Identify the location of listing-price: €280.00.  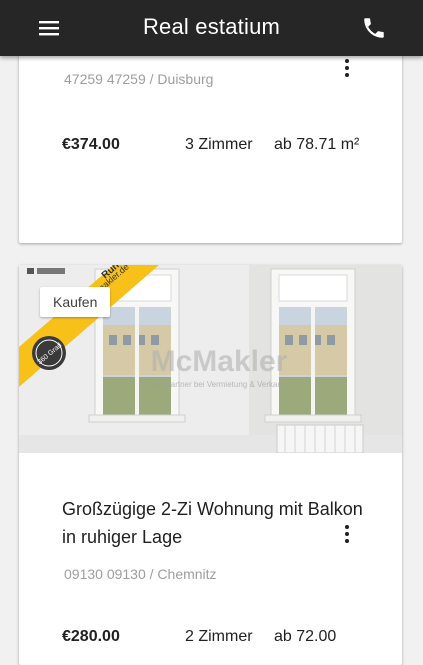
(91, 636).